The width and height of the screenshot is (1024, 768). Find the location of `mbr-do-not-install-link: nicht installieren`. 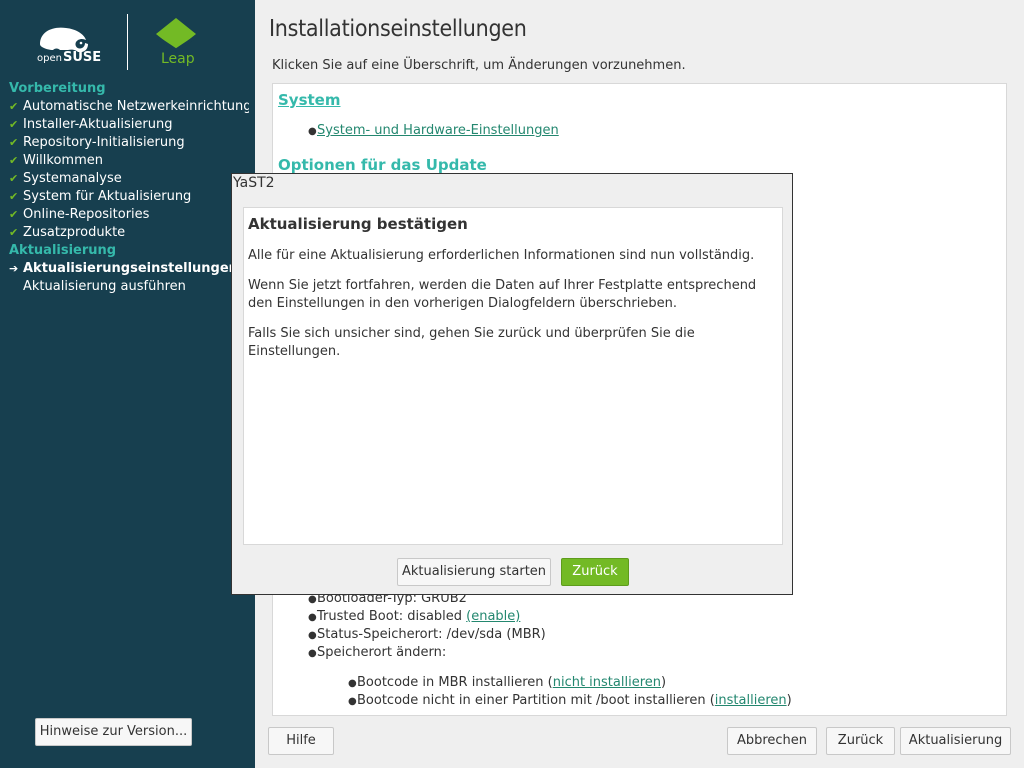

mbr-do-not-install-link: nicht installieren is located at coordinates (607, 682).